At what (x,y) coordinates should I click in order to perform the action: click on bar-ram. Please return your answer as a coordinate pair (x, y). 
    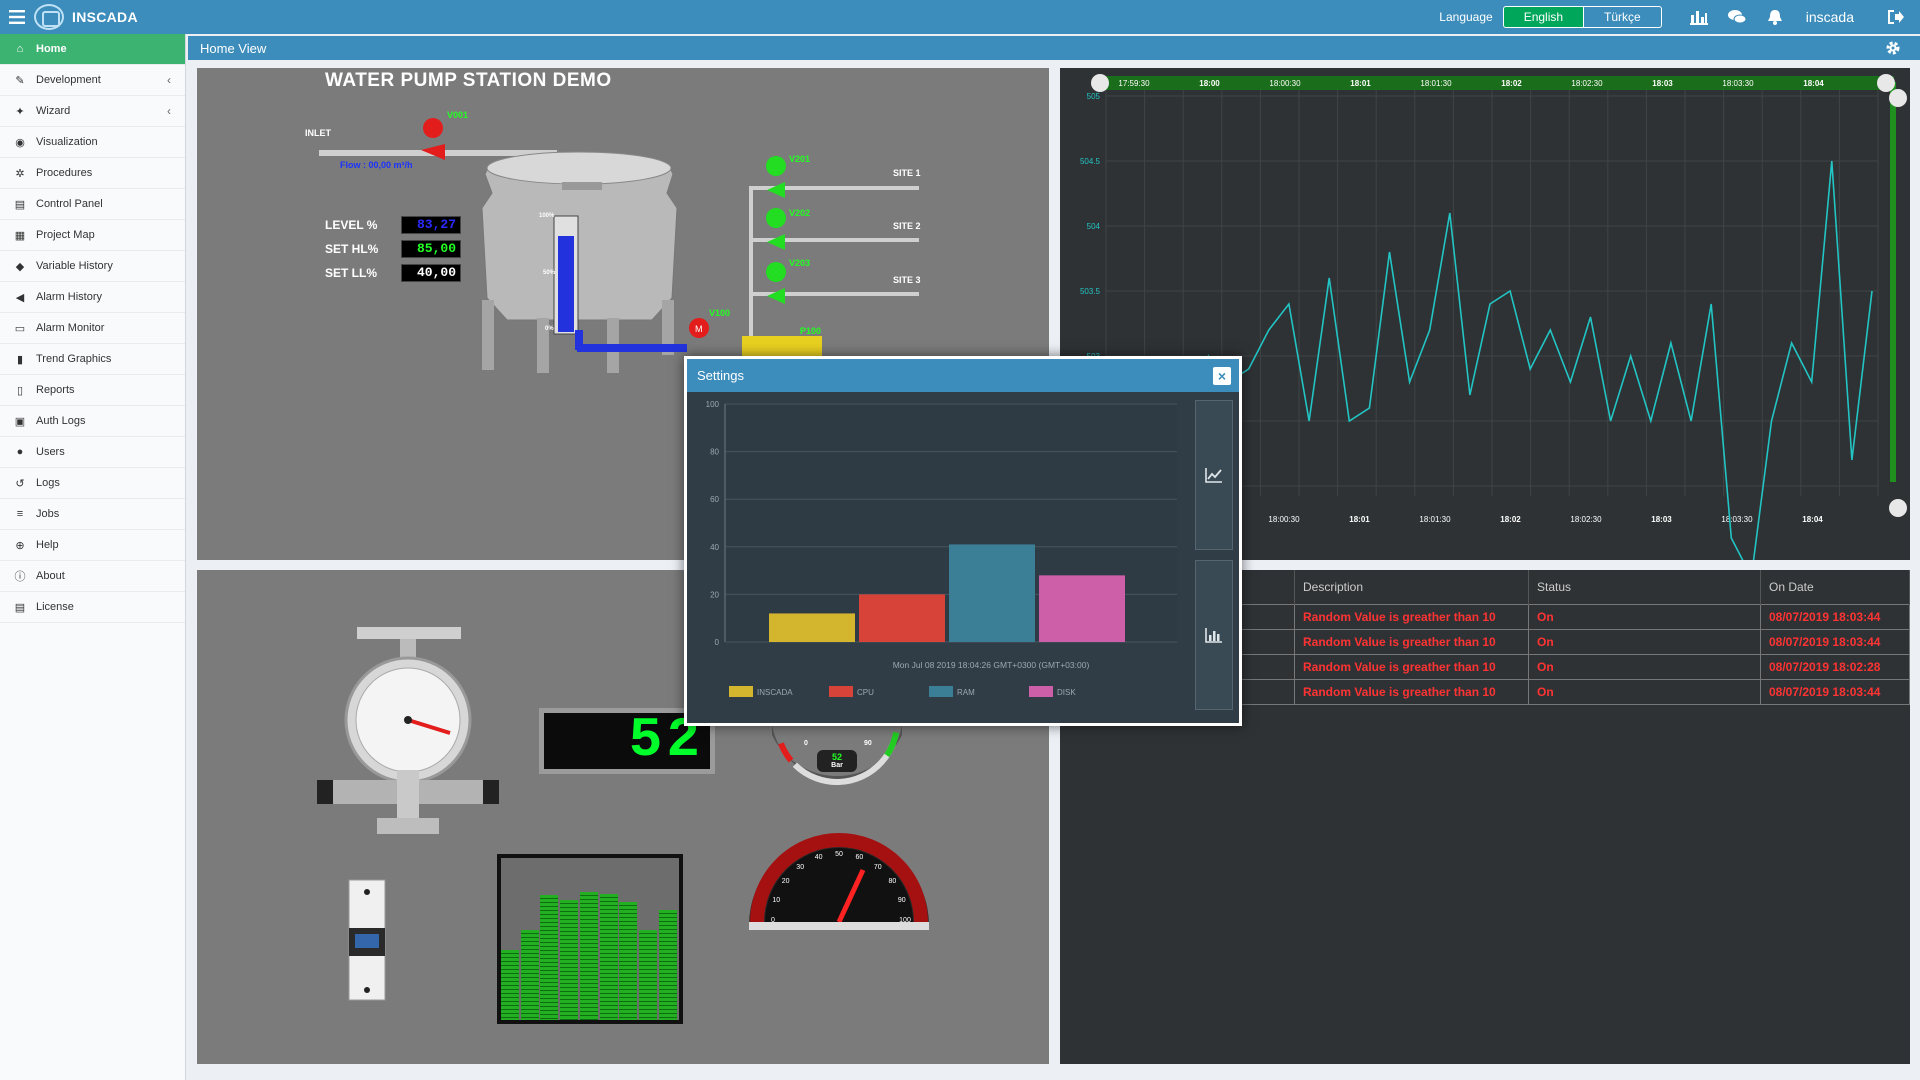
    Looking at the image, I should click on (992, 593).